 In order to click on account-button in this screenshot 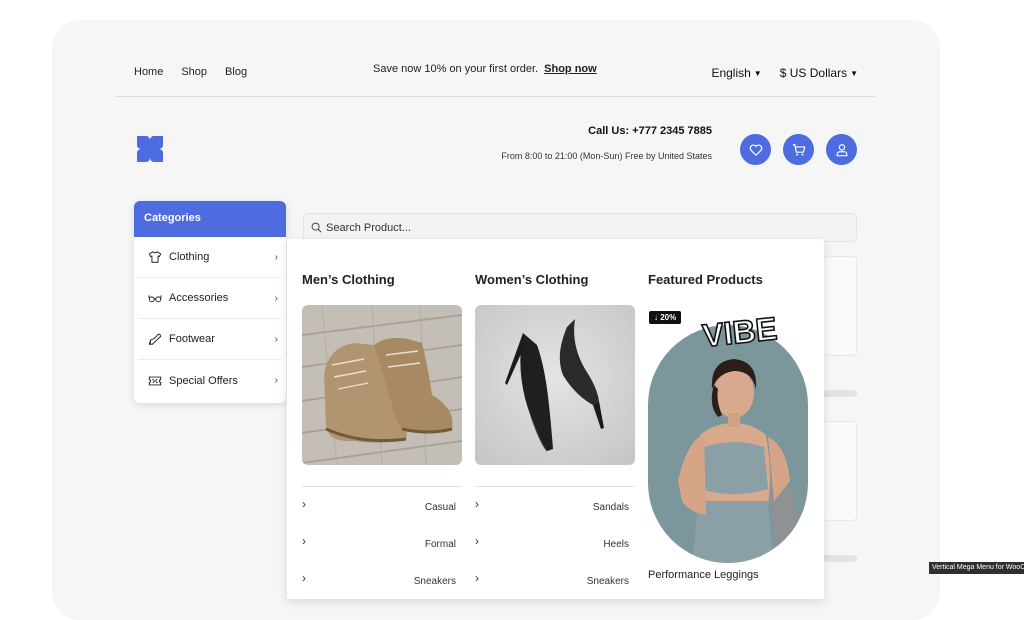, I will do `click(841, 149)`.